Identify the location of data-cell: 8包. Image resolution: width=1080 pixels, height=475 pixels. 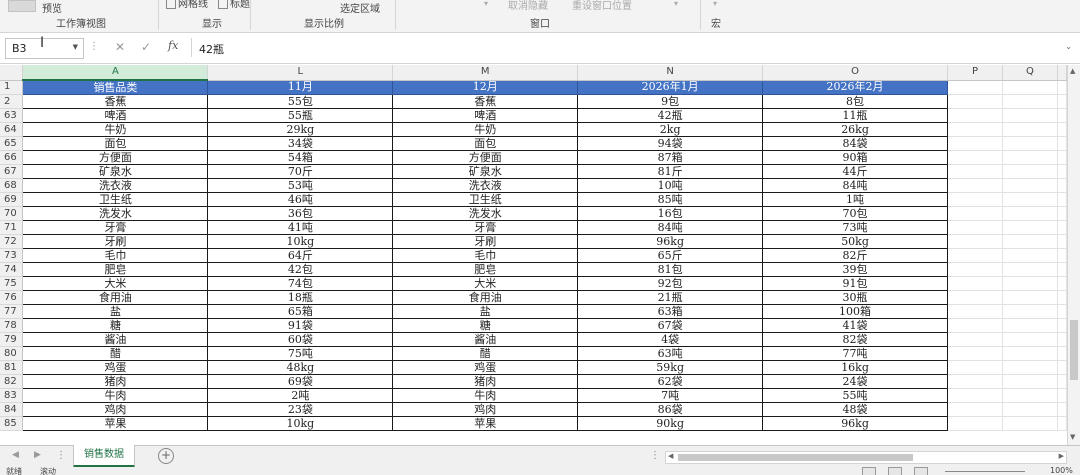
(855, 101).